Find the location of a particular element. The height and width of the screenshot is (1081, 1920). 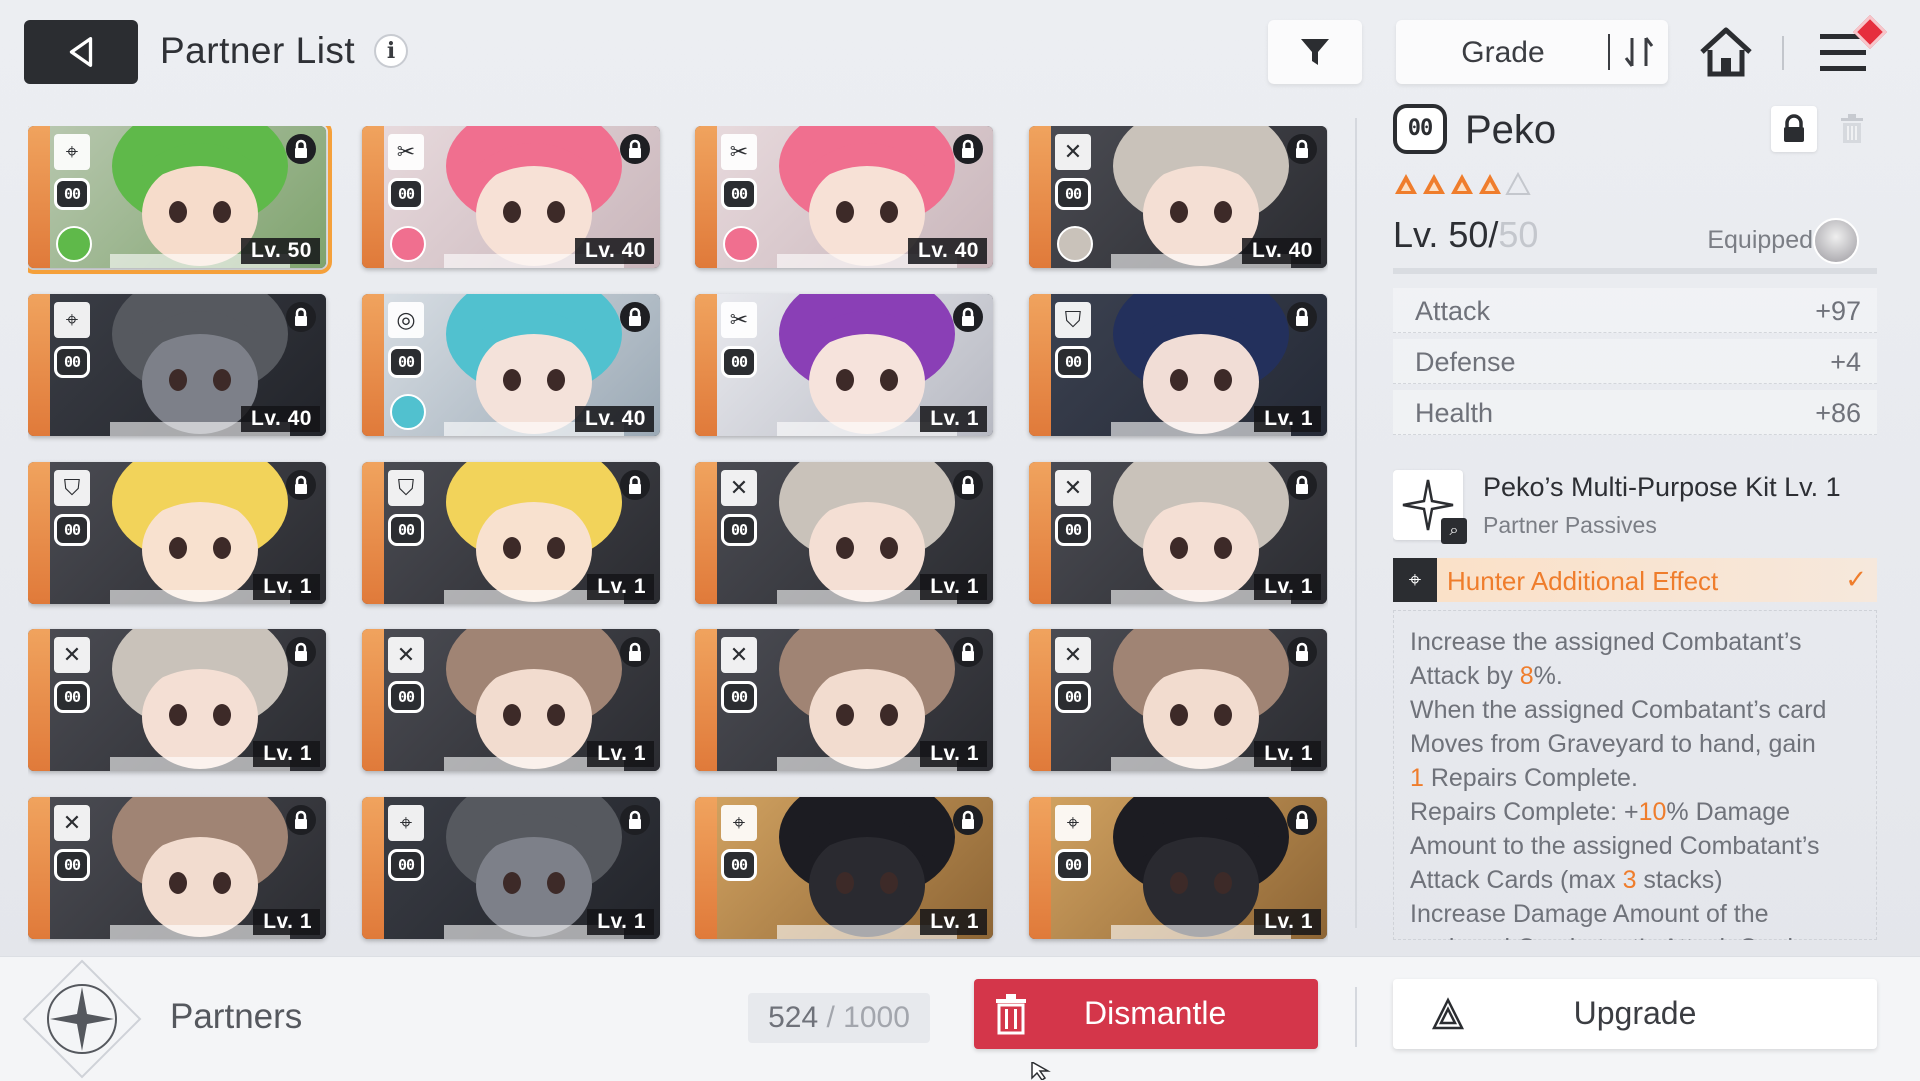

desc-text: %. is located at coordinates (1548, 676).